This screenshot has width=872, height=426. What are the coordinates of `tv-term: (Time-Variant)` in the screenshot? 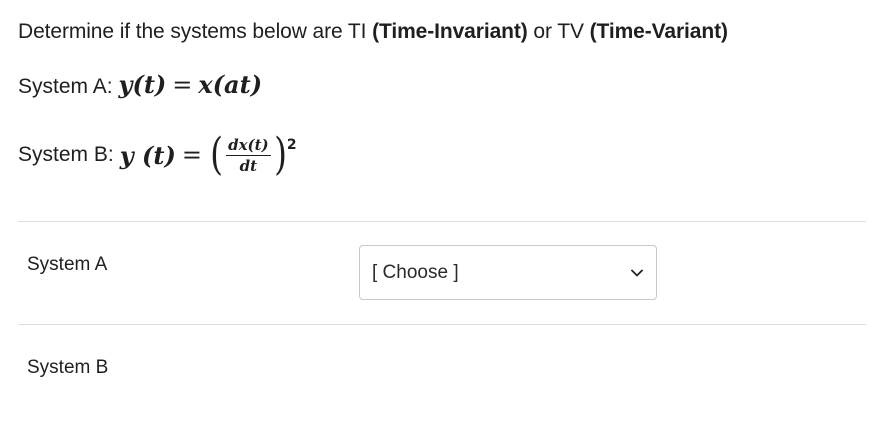 It's located at (658, 31).